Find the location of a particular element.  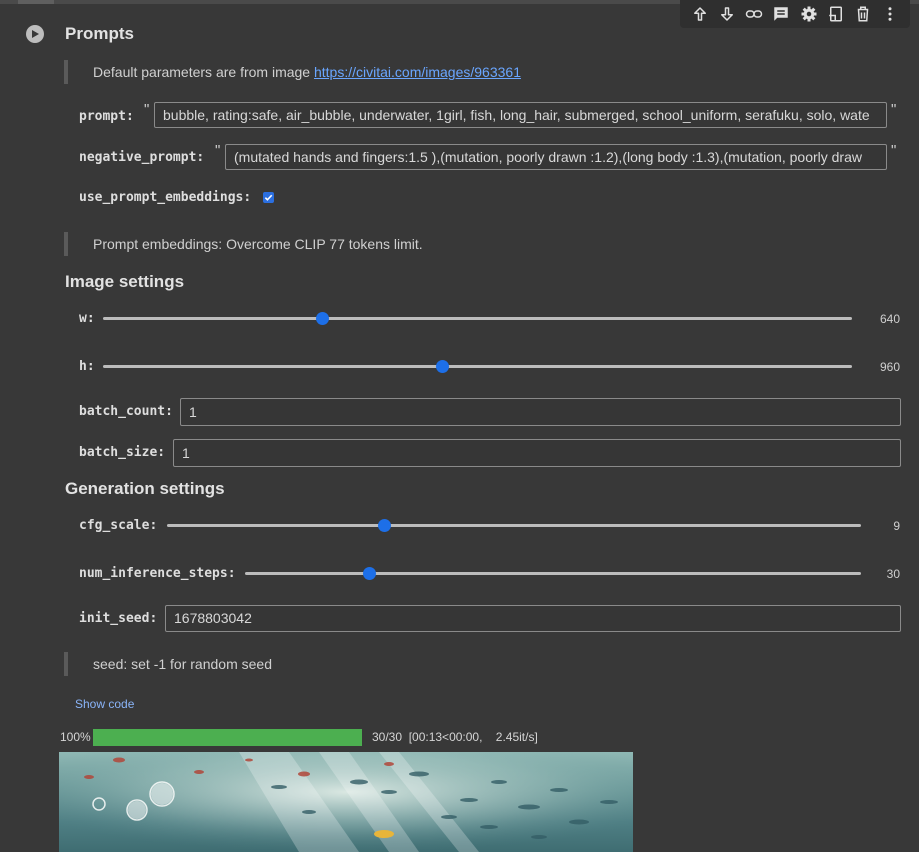

move-up-button is located at coordinates (700, 14).